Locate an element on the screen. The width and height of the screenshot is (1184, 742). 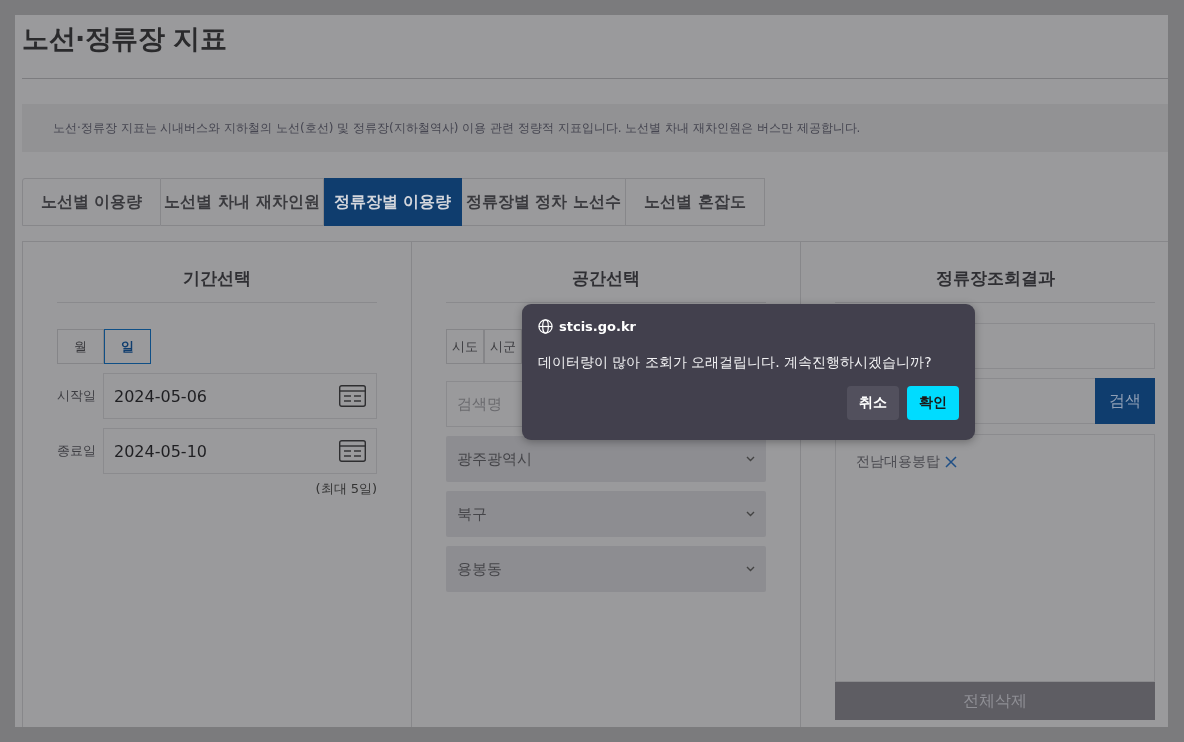
cancel-button: 취소 is located at coordinates (873, 403).